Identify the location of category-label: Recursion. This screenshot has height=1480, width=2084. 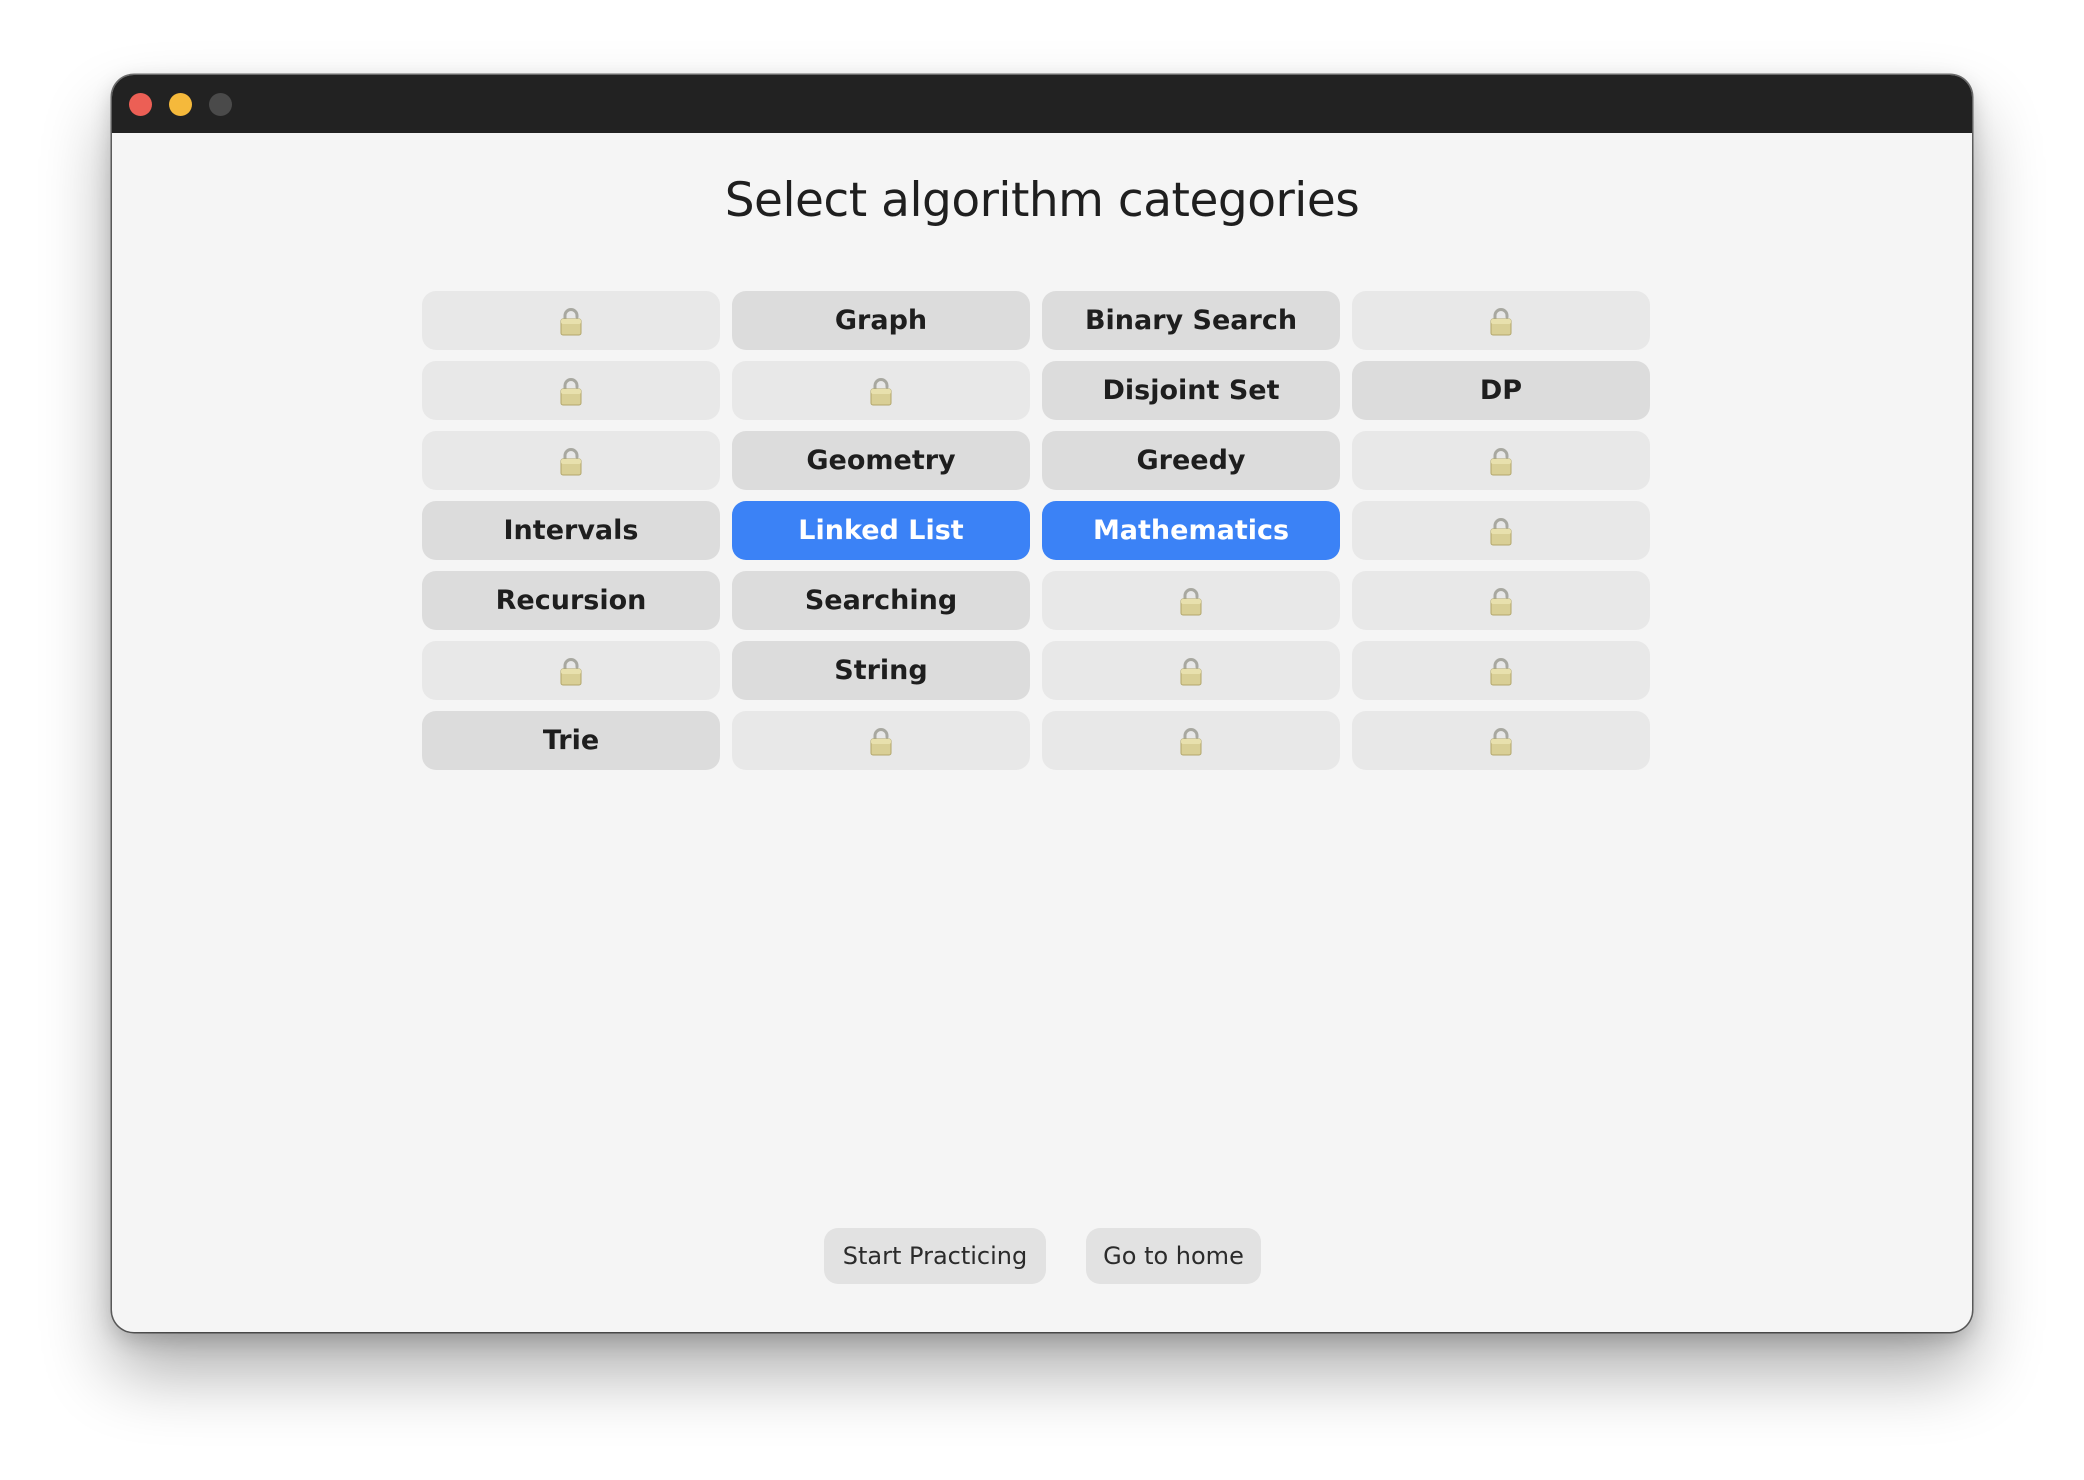
(571, 600).